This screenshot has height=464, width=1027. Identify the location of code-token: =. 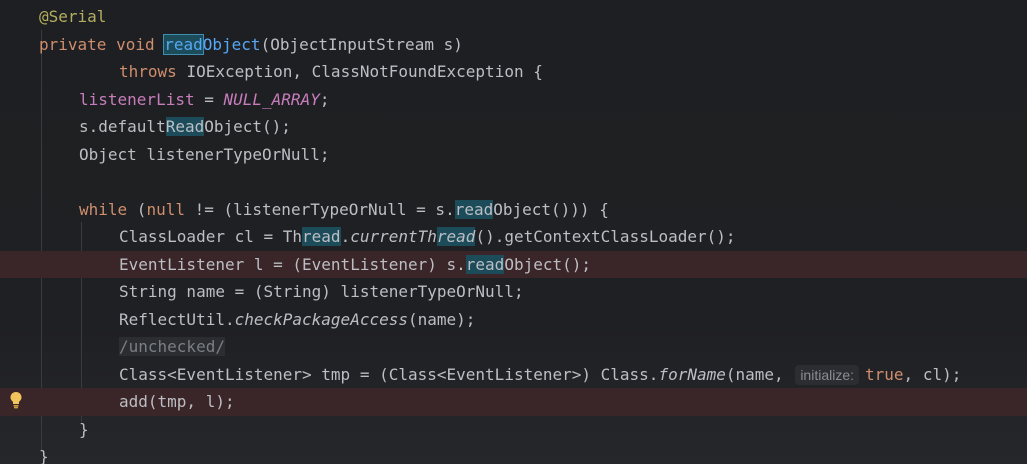
(209, 99).